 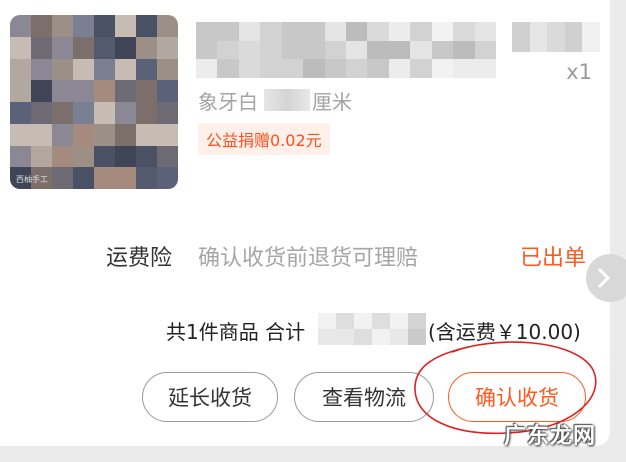 I want to click on product-title-blurred, so click(x=346, y=50).